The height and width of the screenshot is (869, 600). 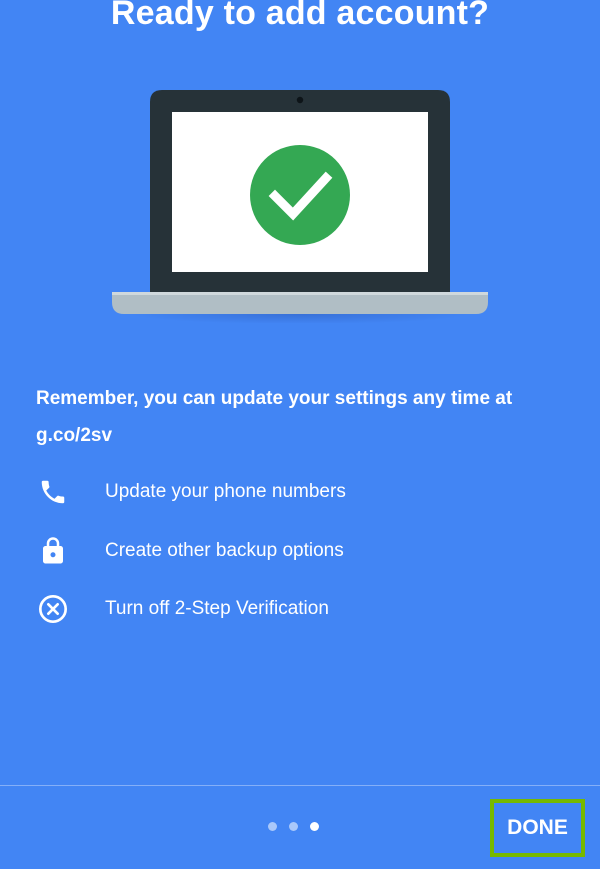 What do you see at coordinates (314, 826) in the screenshot?
I see `page-dot-active` at bounding box center [314, 826].